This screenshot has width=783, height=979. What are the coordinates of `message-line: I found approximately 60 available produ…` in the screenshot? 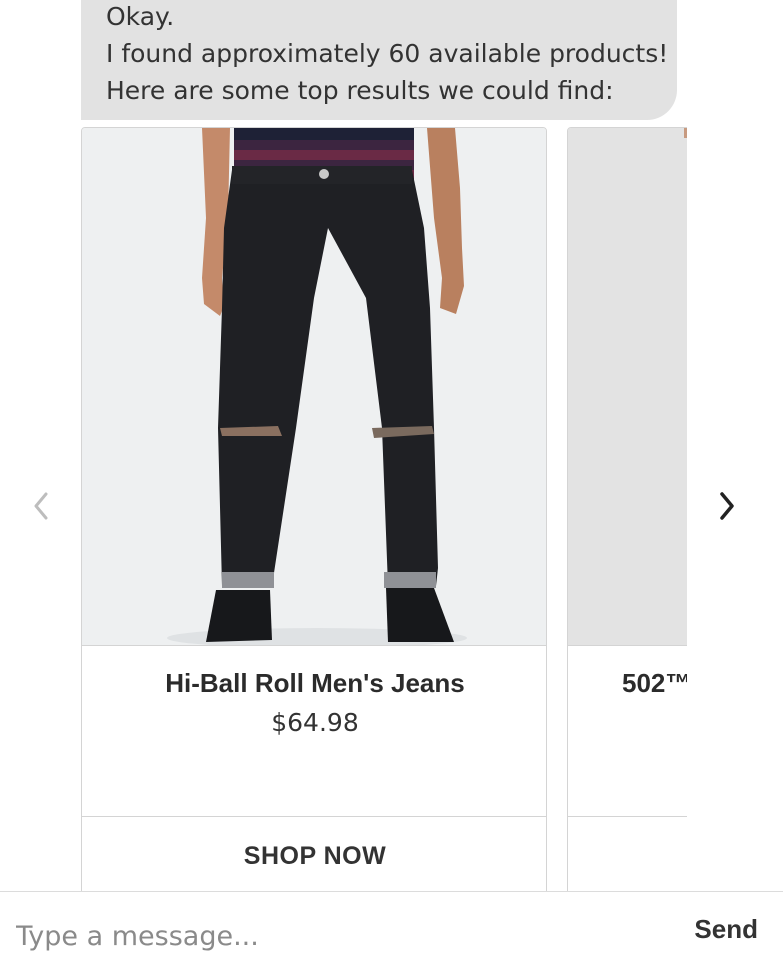 It's located at (387, 53).